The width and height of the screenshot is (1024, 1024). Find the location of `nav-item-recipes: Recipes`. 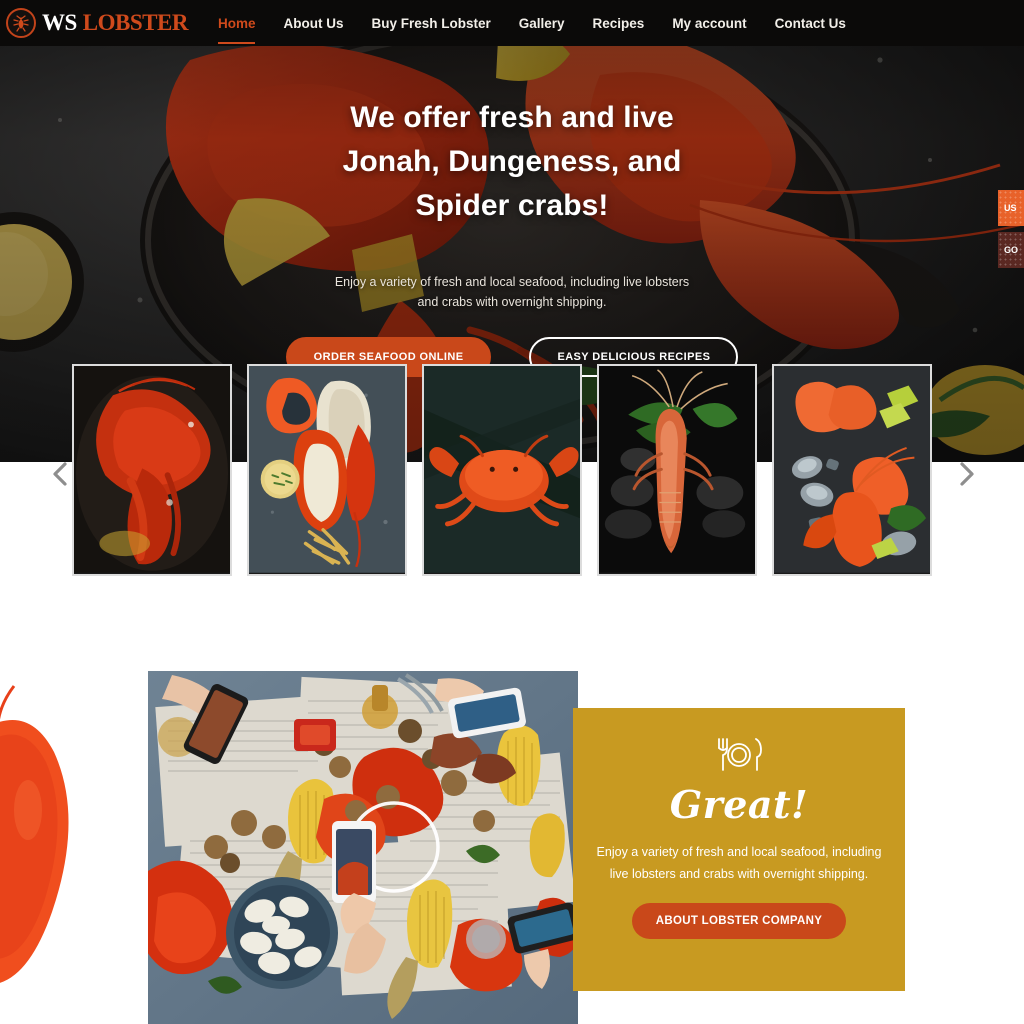

nav-item-recipes: Recipes is located at coordinates (619, 23).